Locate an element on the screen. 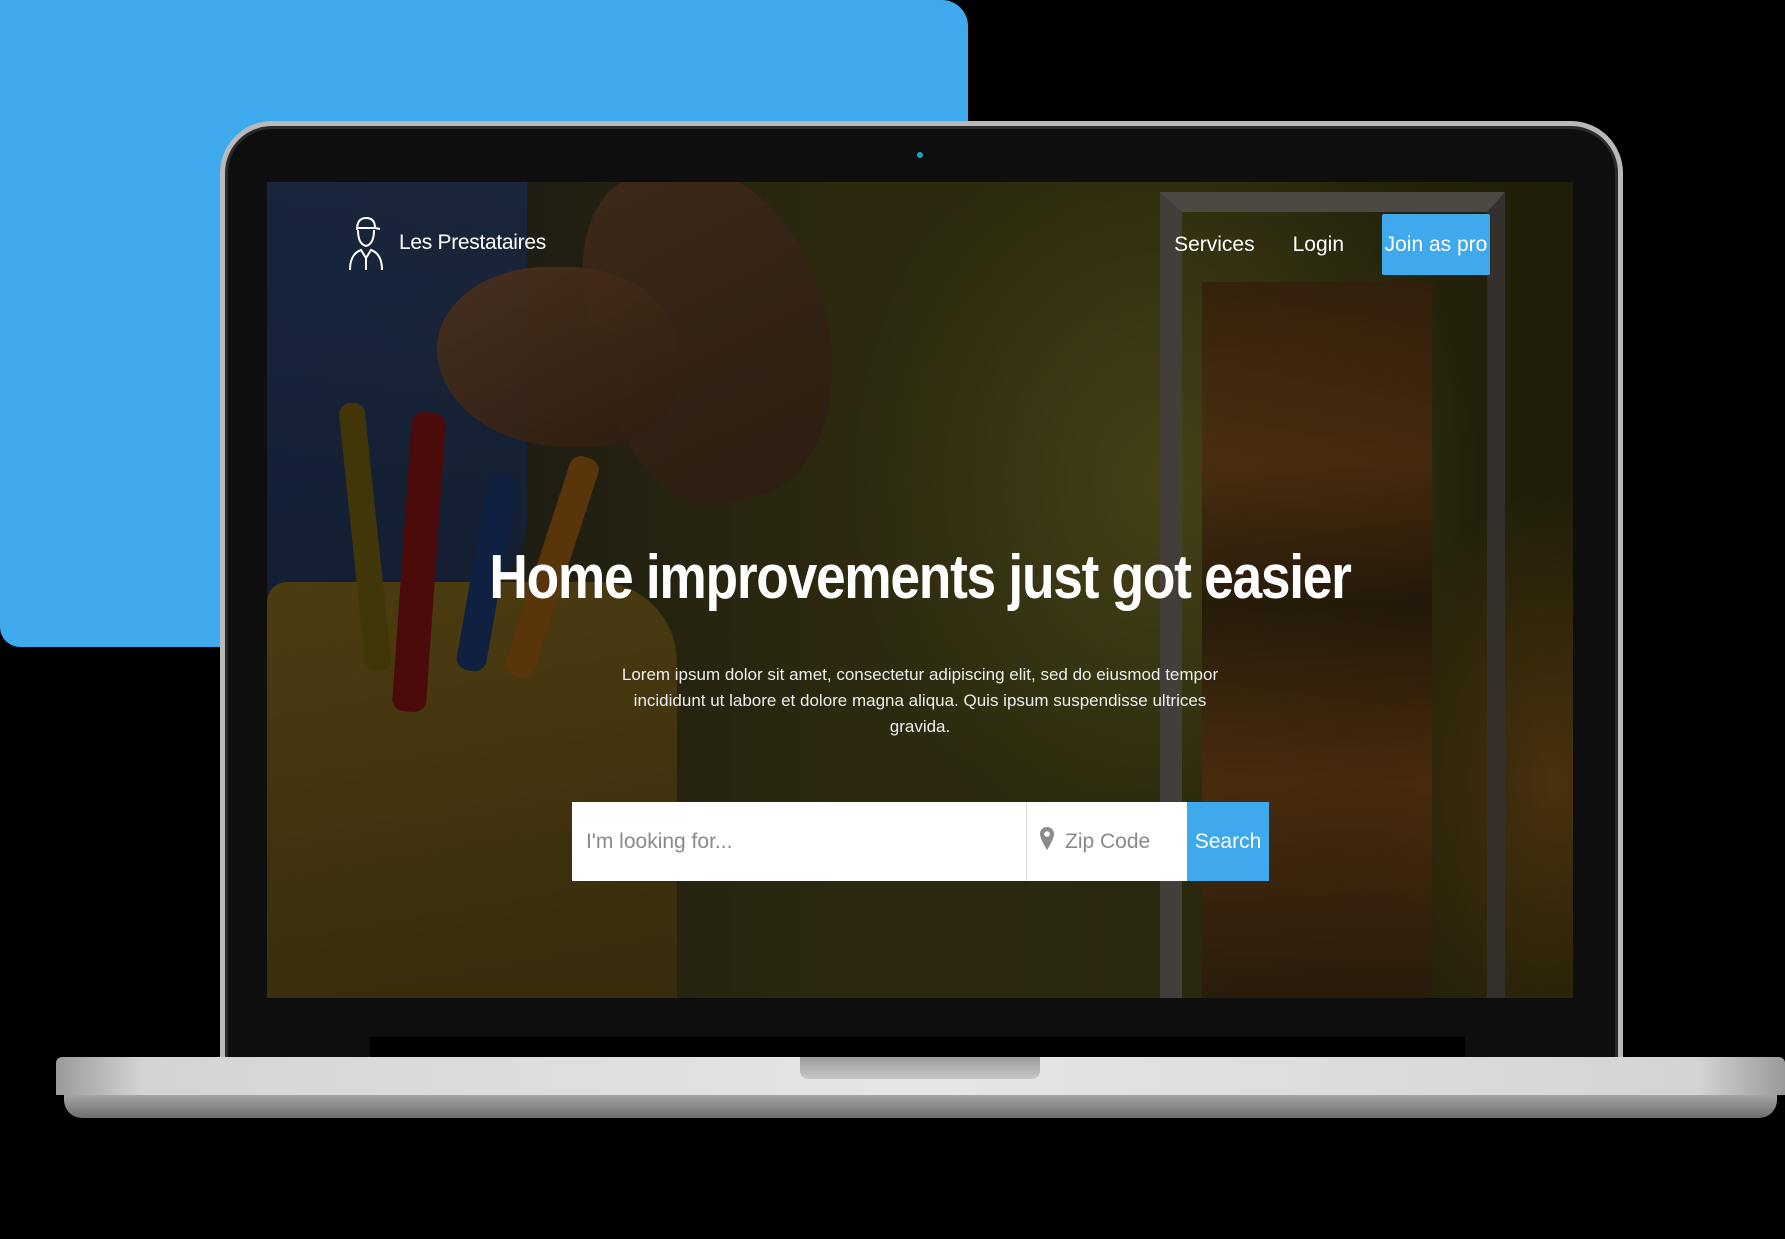  search-button: Search is located at coordinates (1228, 841).